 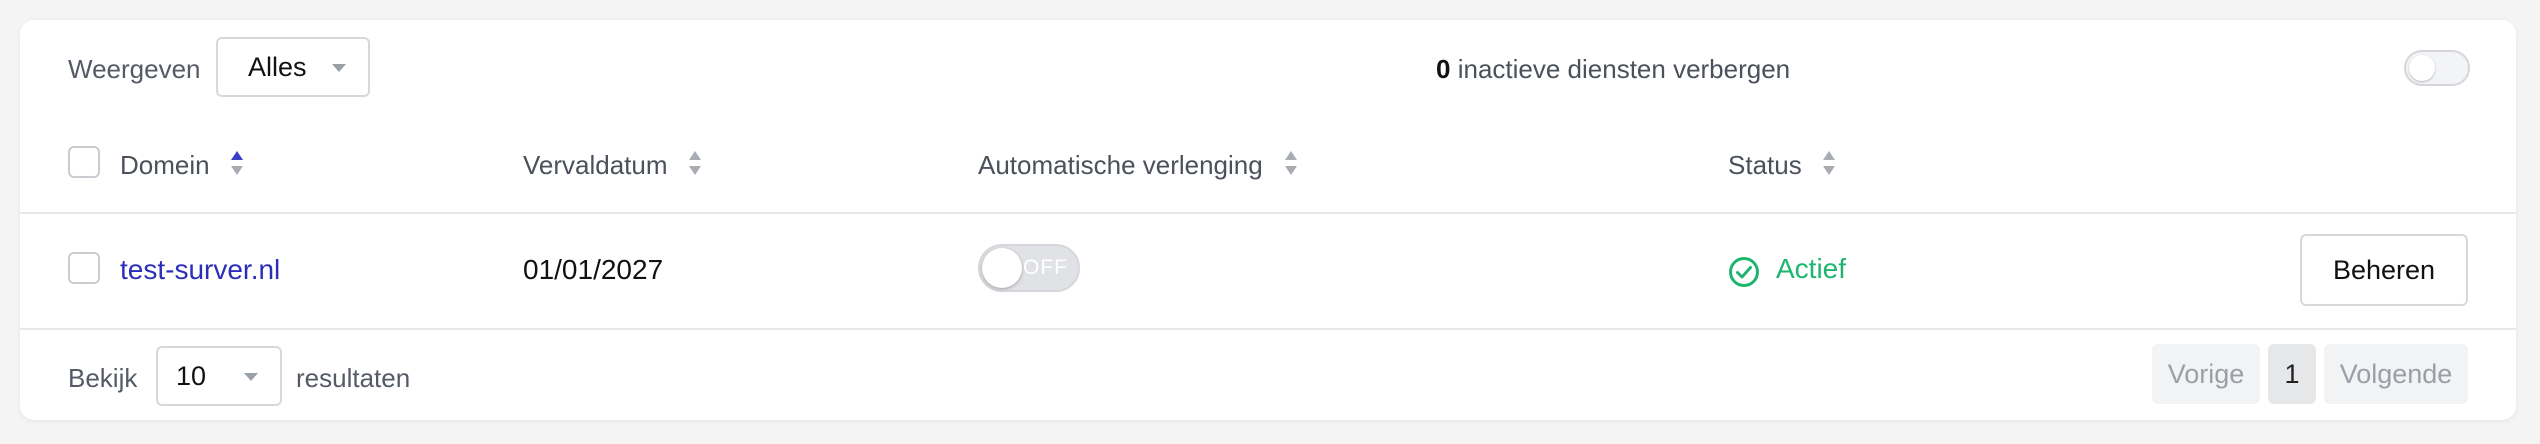 I want to click on domain-link: test-surver.nl, so click(x=200, y=270).